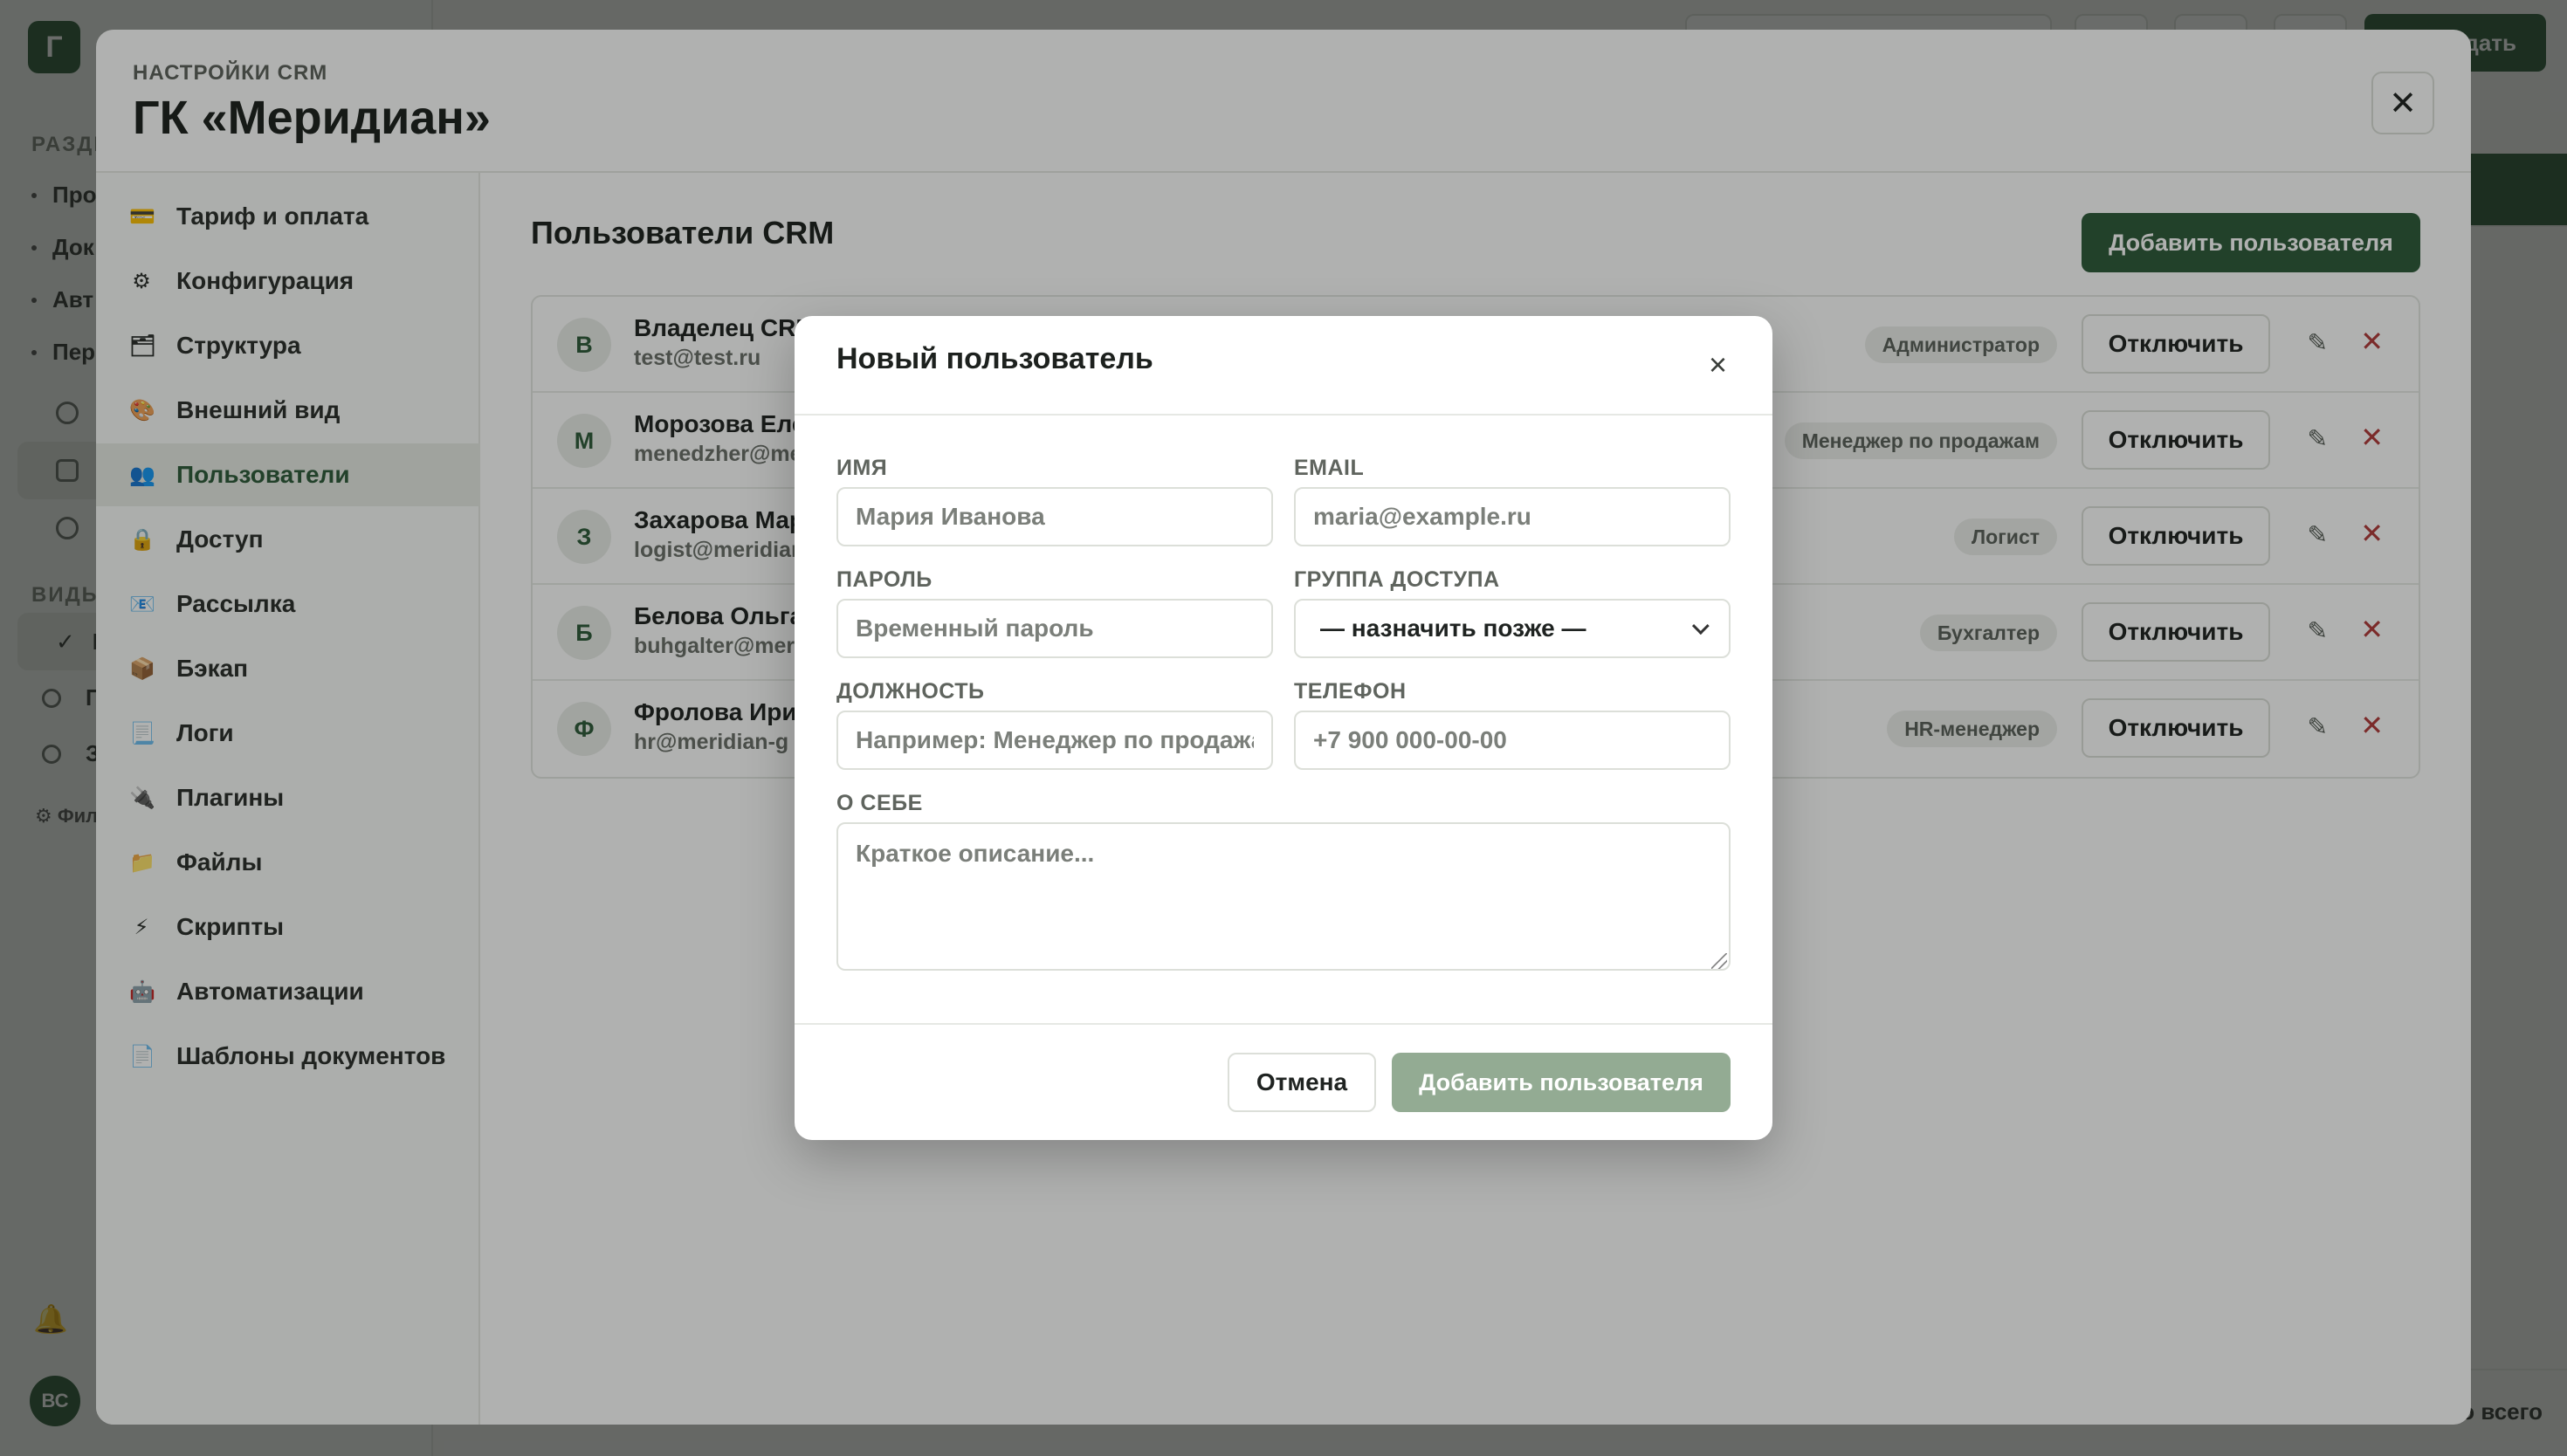 This screenshot has width=2567, height=1456. What do you see at coordinates (1054, 740) in the screenshot?
I see `position-field` at bounding box center [1054, 740].